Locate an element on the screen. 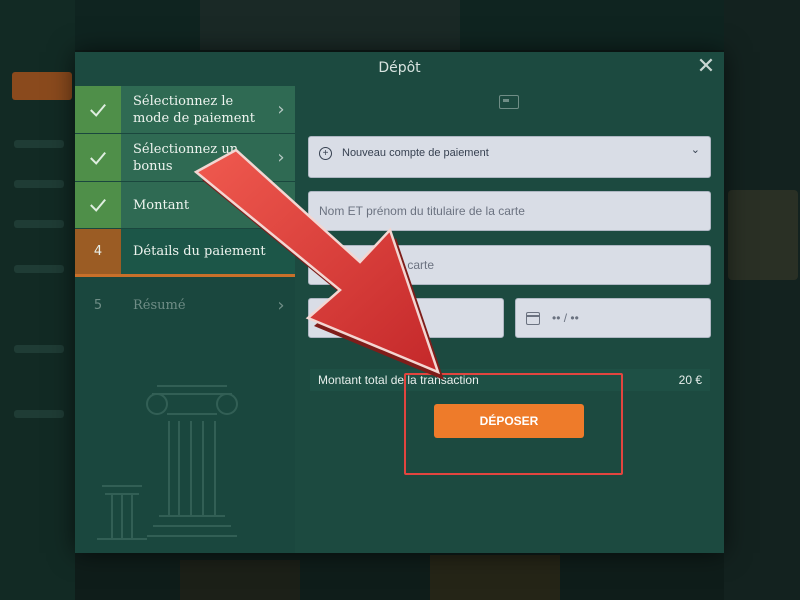  step-bonus: Sélectionnez un bonus › is located at coordinates (185, 157).